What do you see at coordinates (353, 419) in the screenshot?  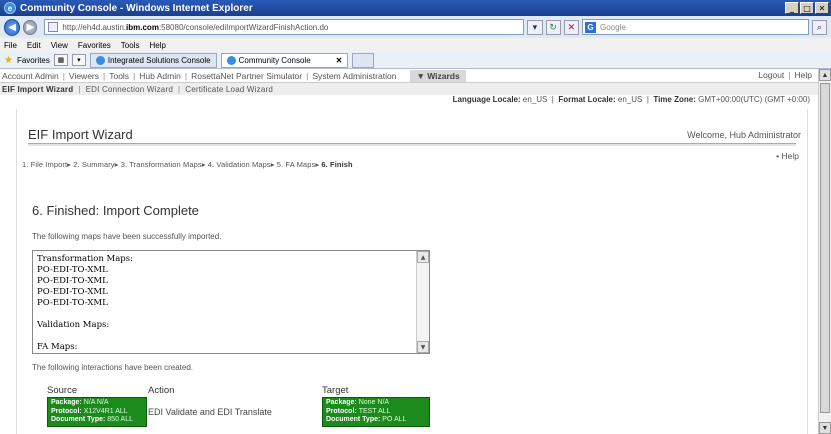 I see `target-doctype-label: Document Type:` at bounding box center [353, 419].